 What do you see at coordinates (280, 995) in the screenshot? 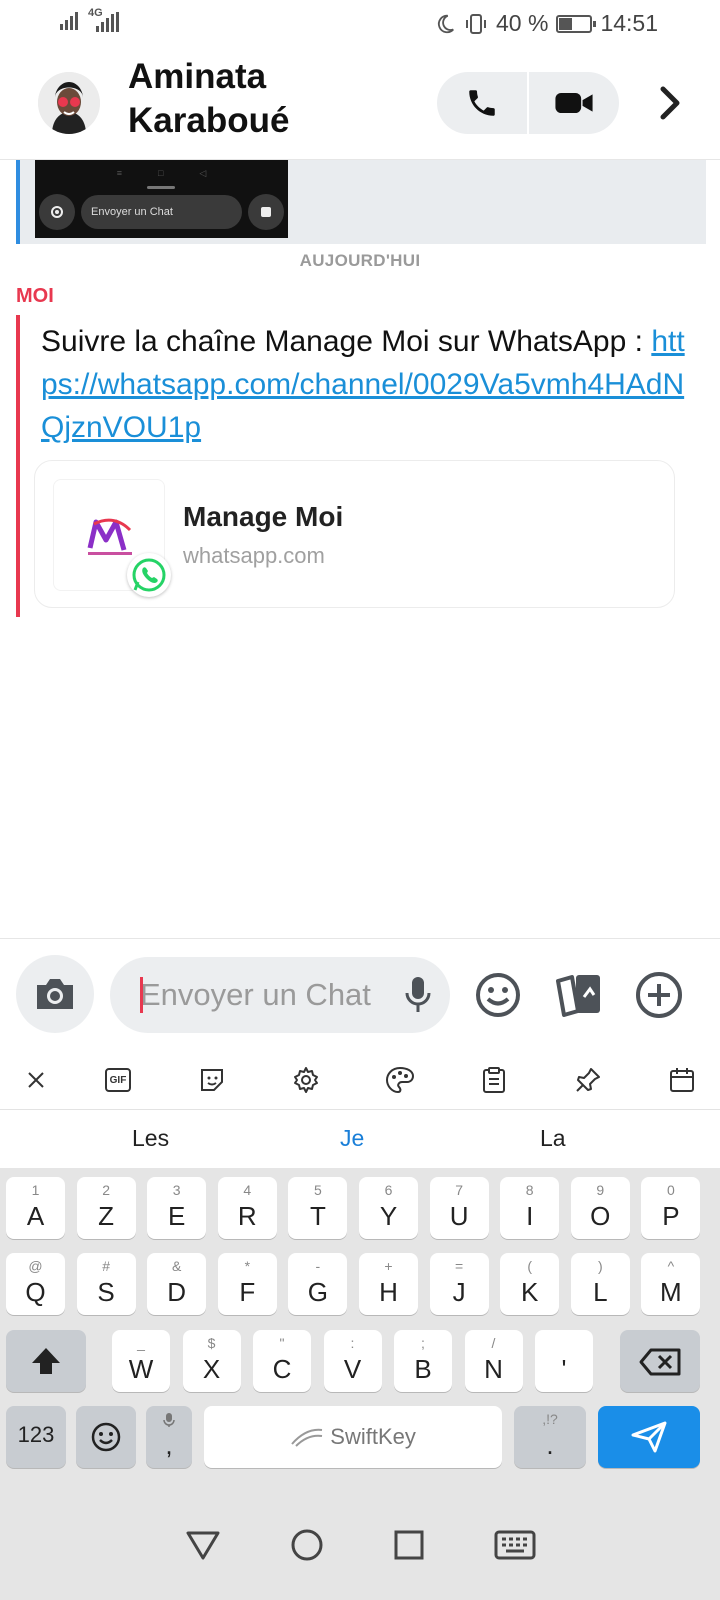
I see `chat-input: Envoyer un Chat` at bounding box center [280, 995].